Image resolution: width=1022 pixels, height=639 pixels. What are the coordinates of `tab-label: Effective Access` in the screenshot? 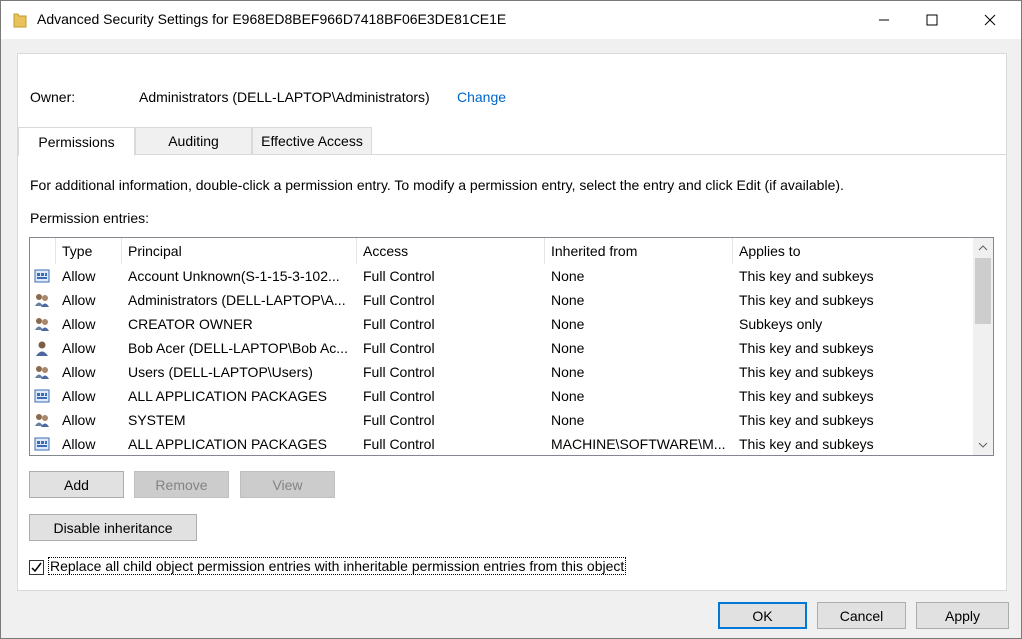 It's located at (312, 141).